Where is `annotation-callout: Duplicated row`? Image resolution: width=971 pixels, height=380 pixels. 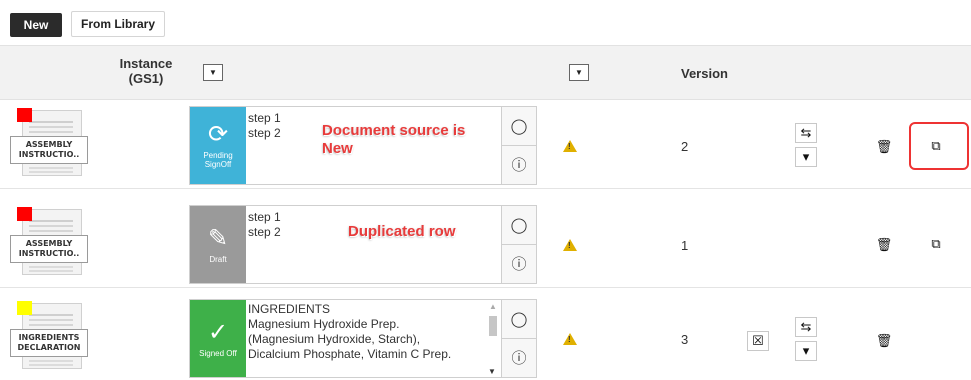 annotation-callout: Duplicated row is located at coordinates (402, 231).